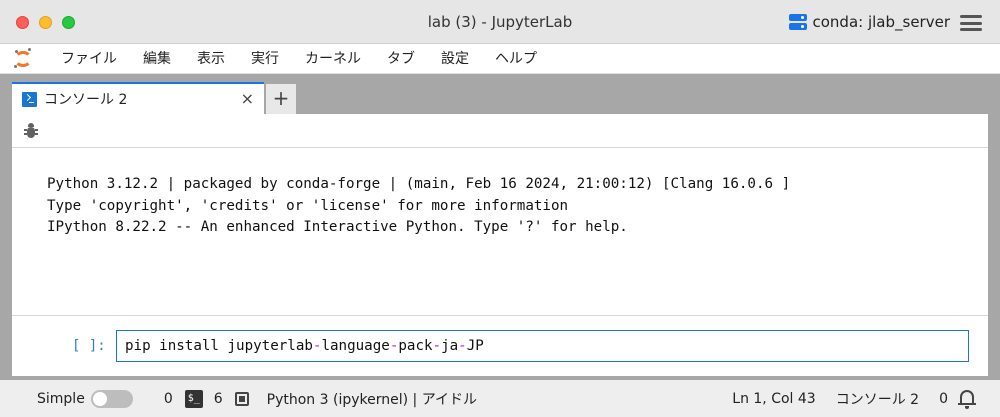  I want to click on active-document-name: コンソール 2, so click(877, 399).